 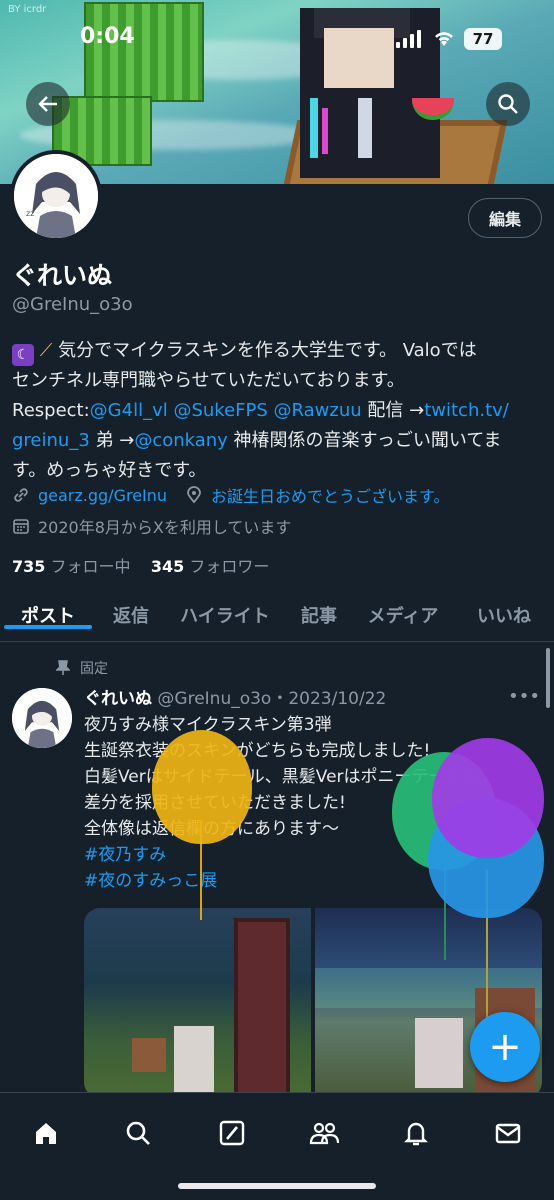 I want to click on display-name: ぐれいぬ, so click(x=62, y=275).